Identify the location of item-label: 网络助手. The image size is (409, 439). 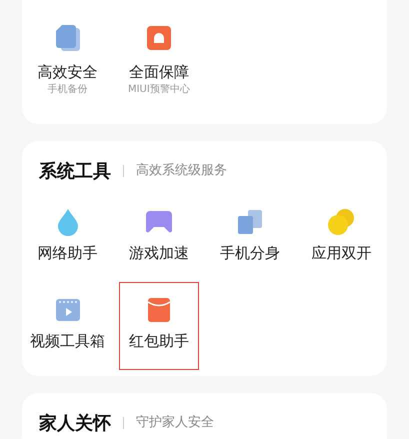
(68, 253).